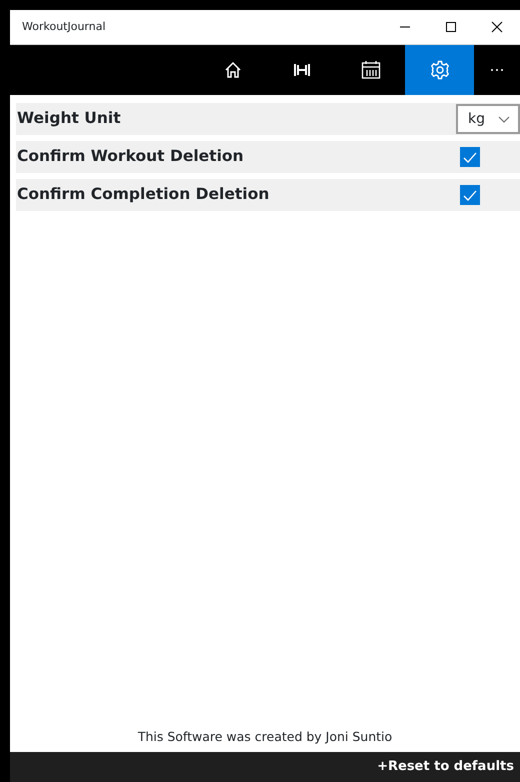 This screenshot has width=520, height=782. Describe the element at coordinates (265, 737) in the screenshot. I see `credit-text: This Software was created by Joni Suntio` at that location.